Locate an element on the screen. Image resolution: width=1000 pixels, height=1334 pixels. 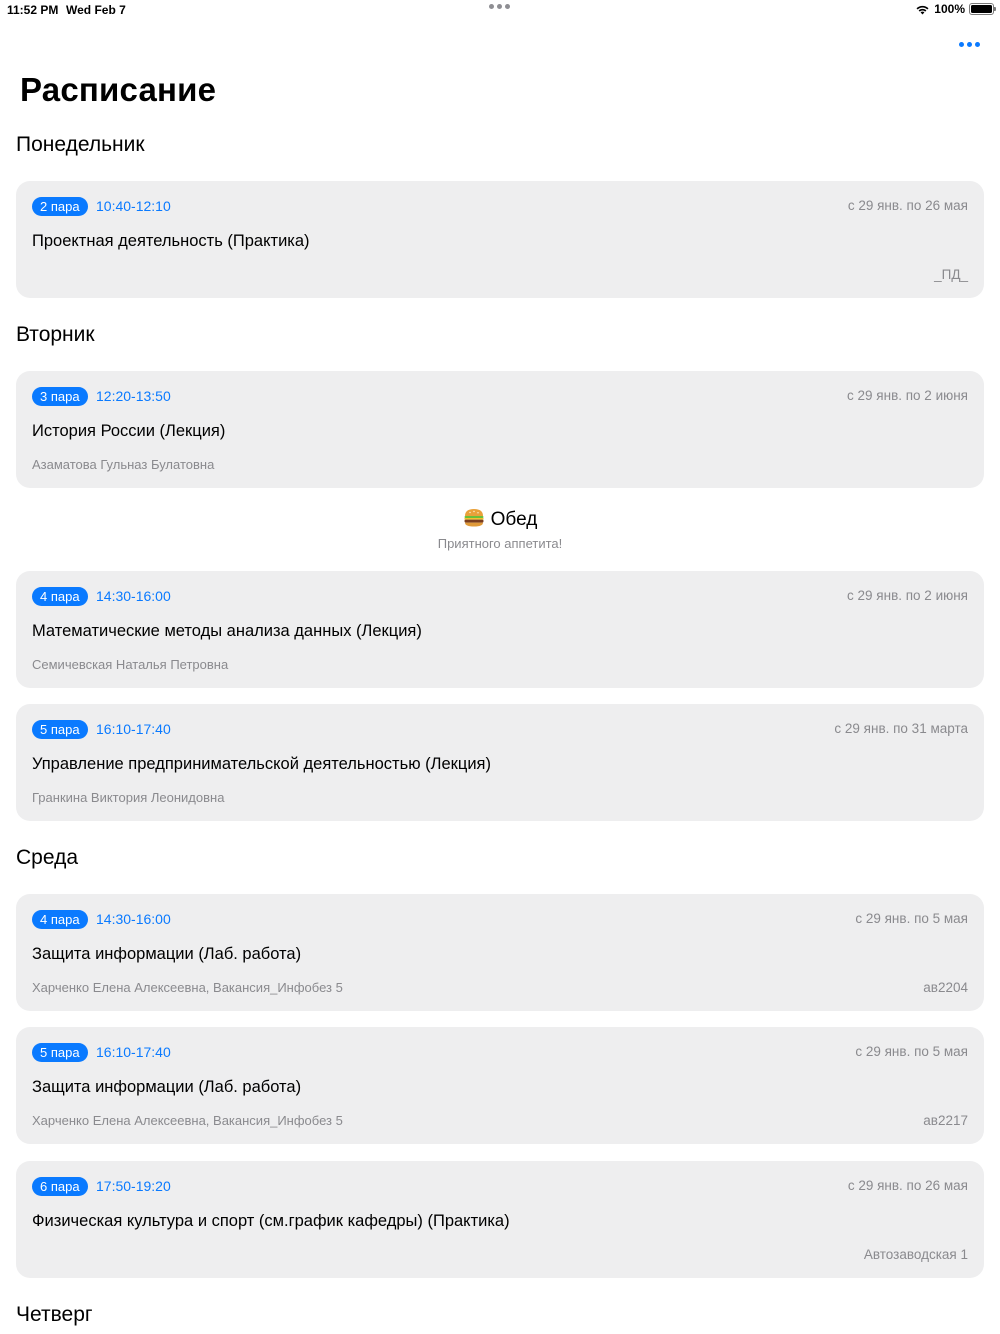
lunch-label: Обед is located at coordinates (514, 519).